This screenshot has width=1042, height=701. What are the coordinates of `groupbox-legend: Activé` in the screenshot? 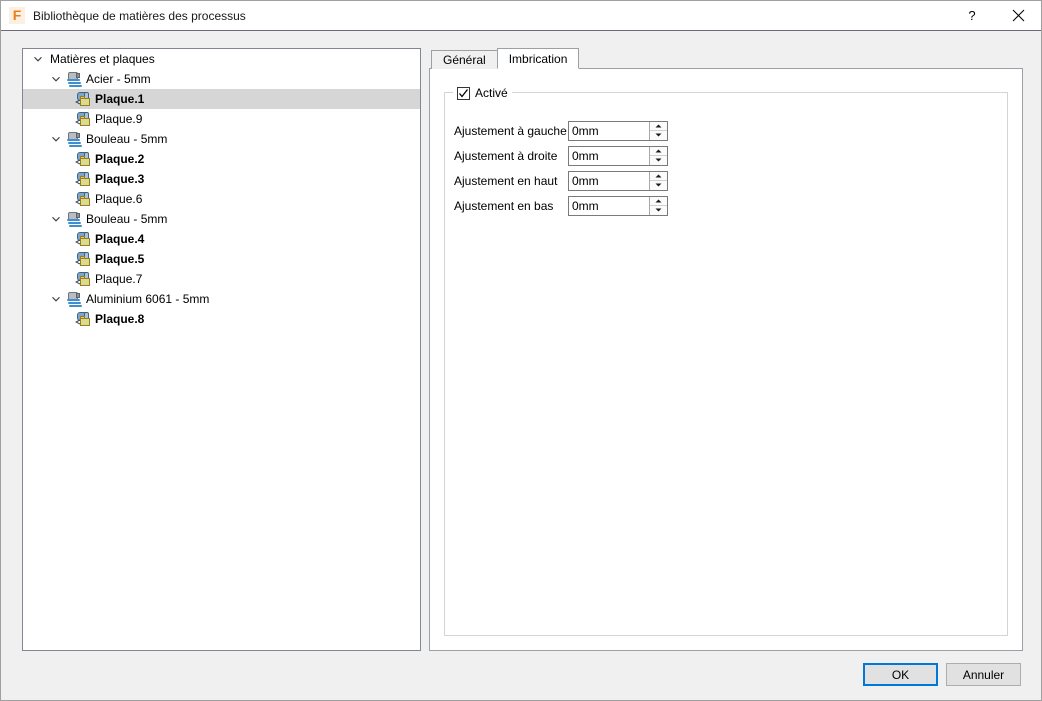 It's located at (482, 93).